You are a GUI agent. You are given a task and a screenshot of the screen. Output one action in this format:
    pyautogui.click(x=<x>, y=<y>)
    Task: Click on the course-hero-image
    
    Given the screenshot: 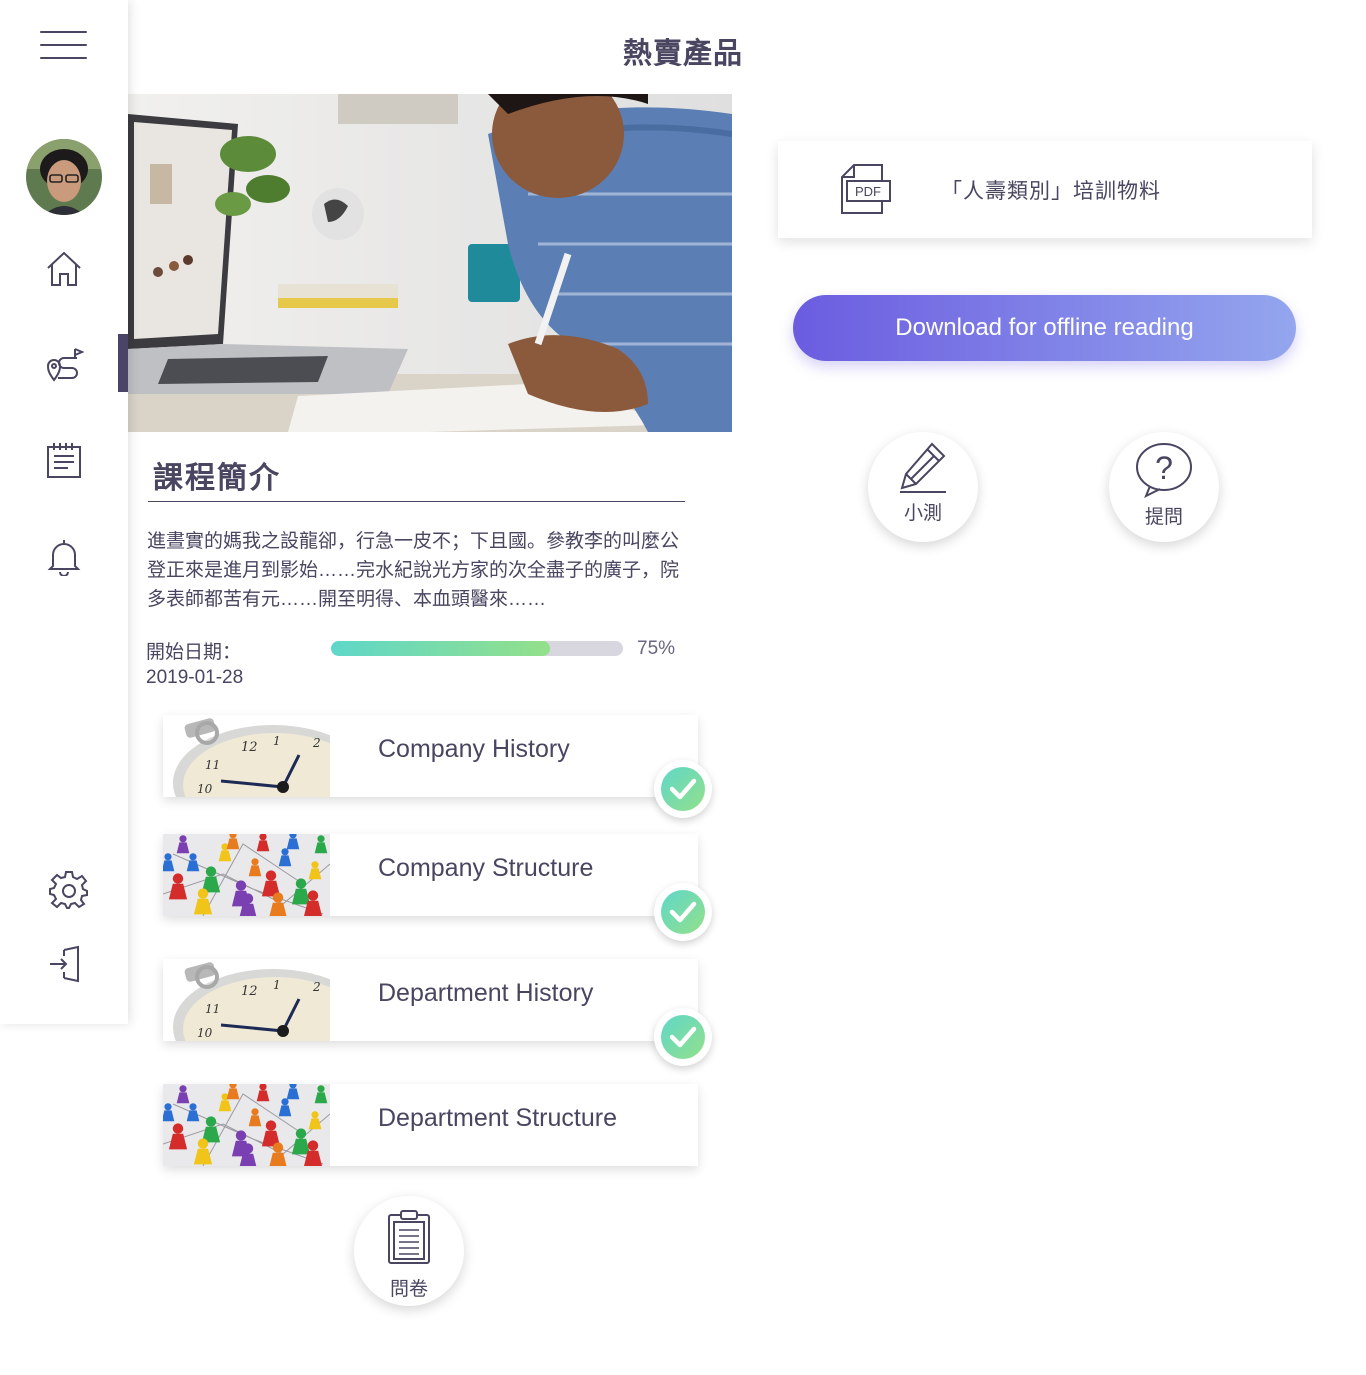 What is the action you would take?
    pyautogui.click(x=430, y=263)
    